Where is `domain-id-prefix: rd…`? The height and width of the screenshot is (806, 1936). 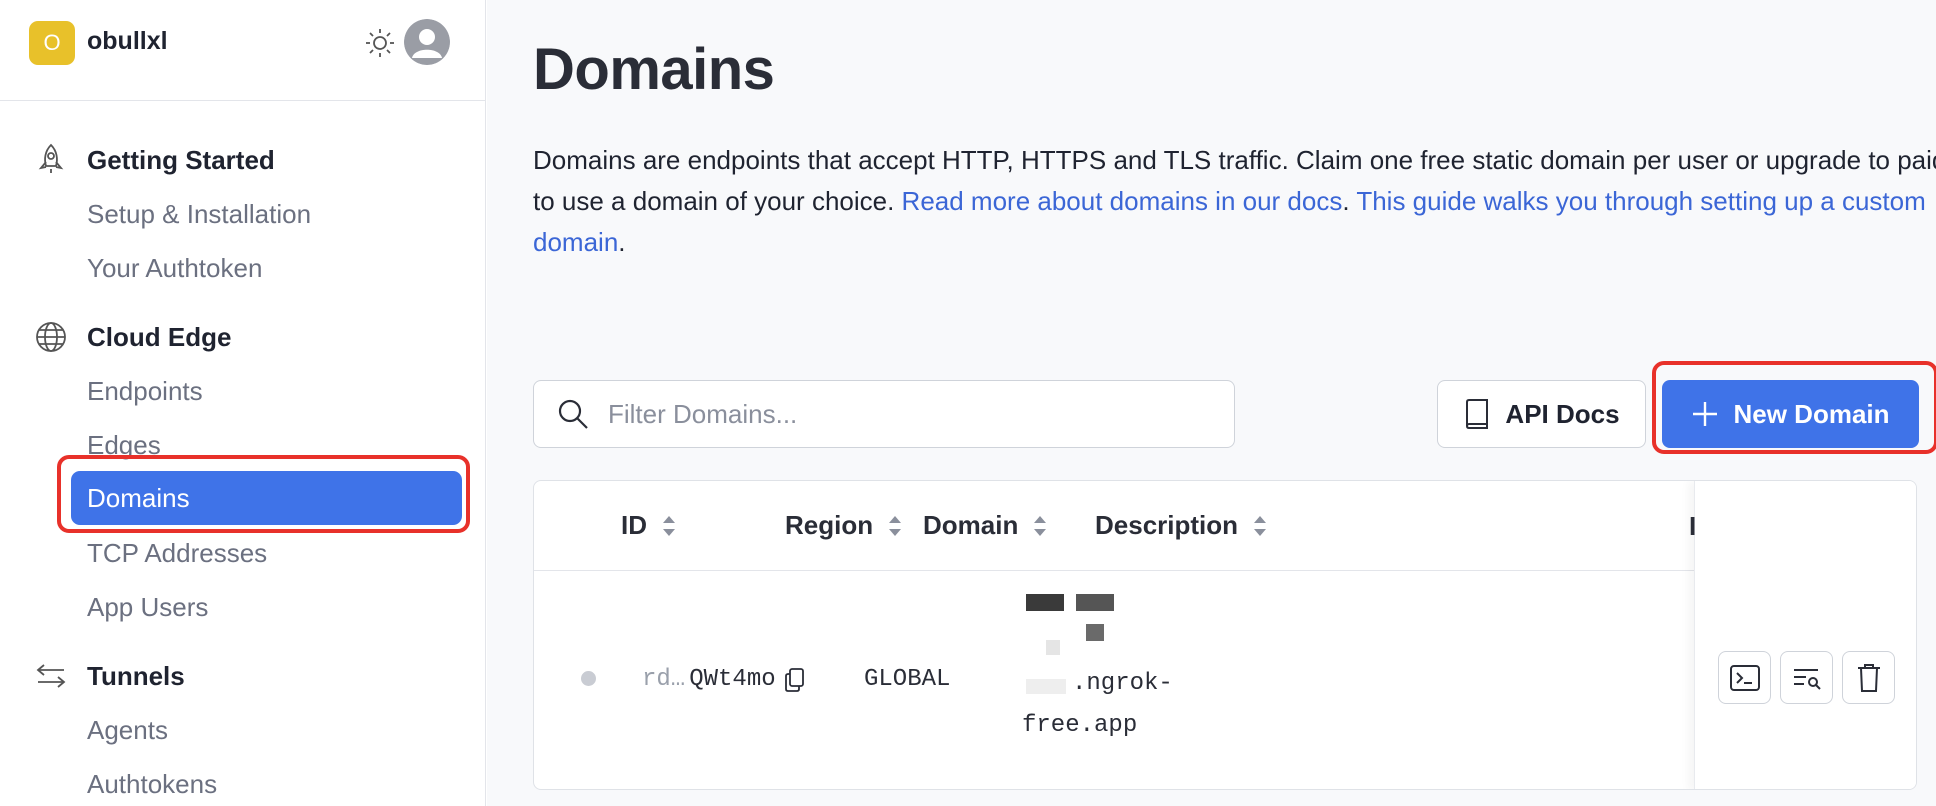 domain-id-prefix: rd… is located at coordinates (664, 679).